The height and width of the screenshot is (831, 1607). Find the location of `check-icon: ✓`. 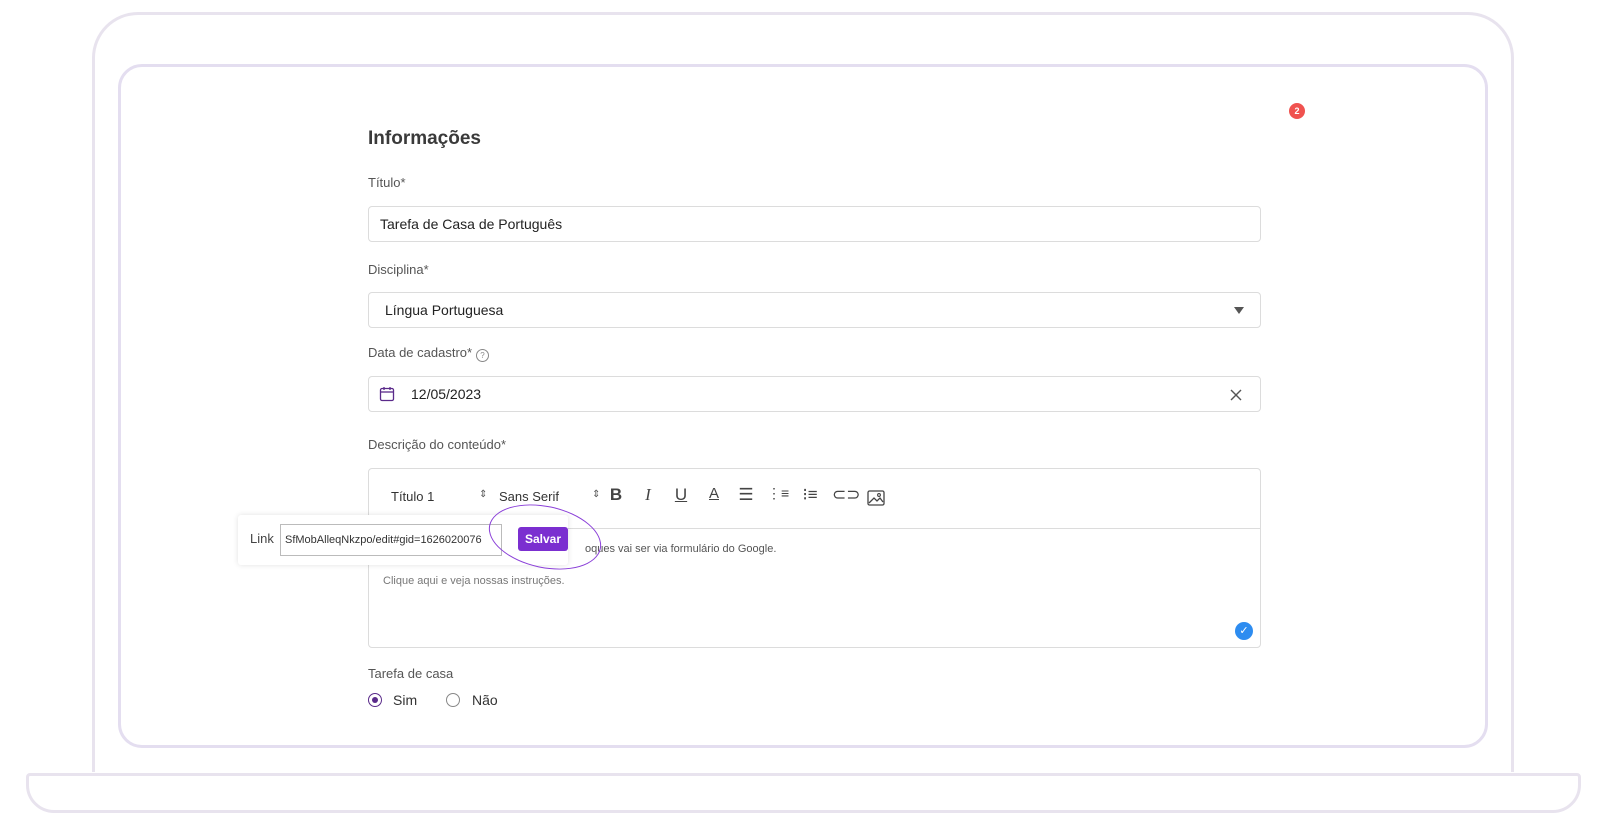

check-icon: ✓ is located at coordinates (1244, 631).